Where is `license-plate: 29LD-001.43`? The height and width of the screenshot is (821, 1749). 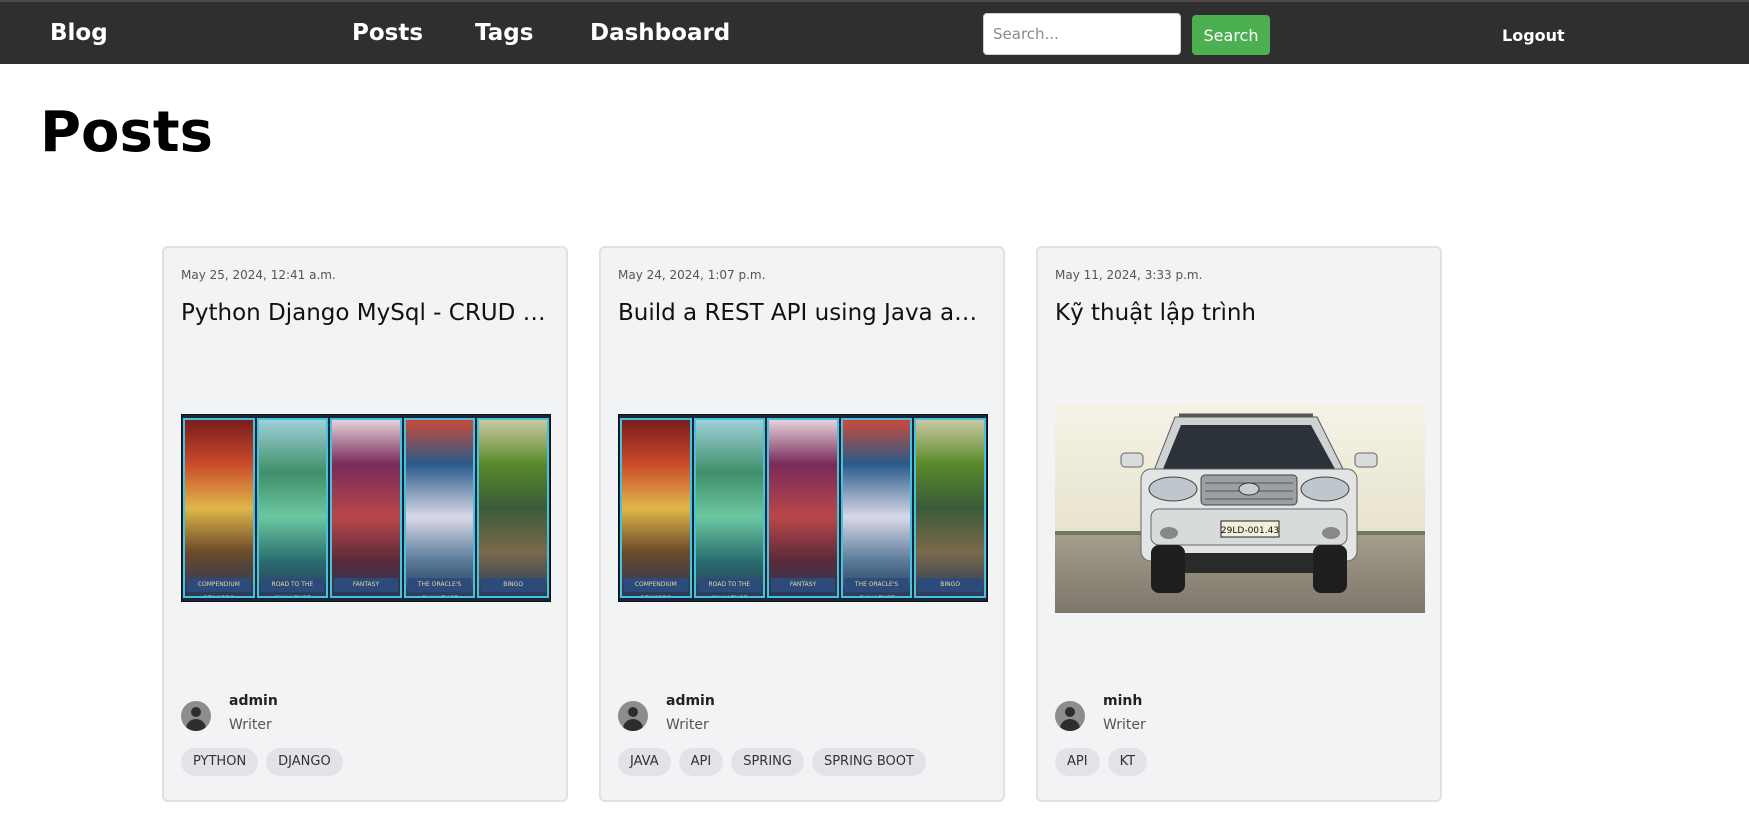
license-plate: 29LD-001.43 is located at coordinates (1250, 531).